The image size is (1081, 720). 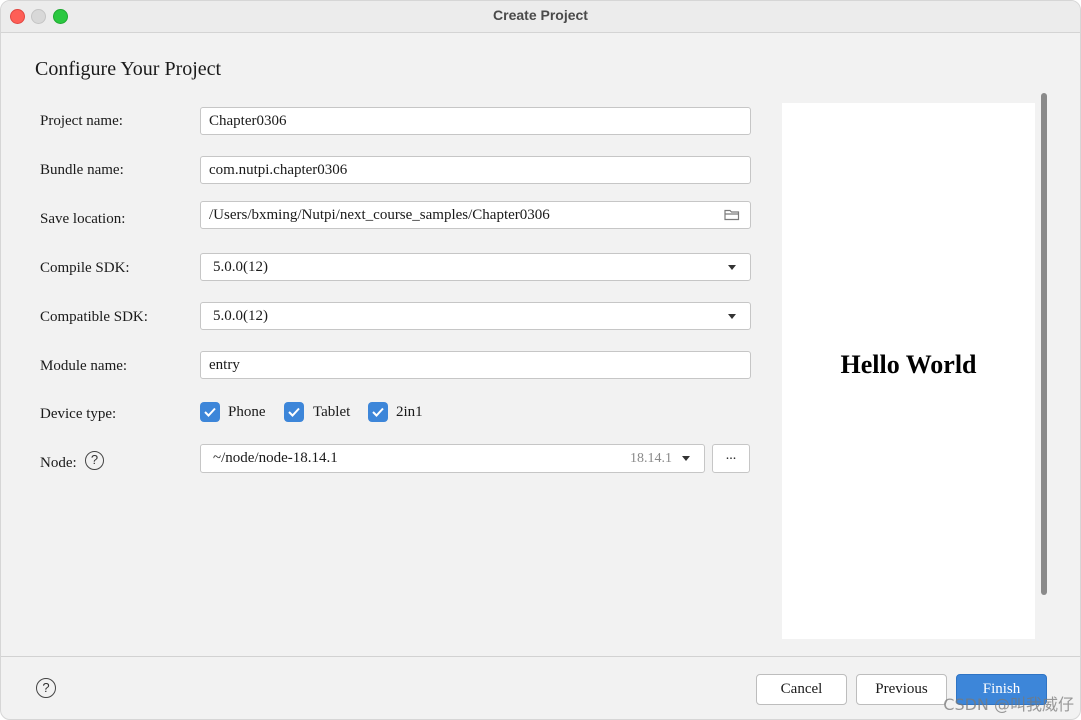 I want to click on 2in1-label: 2in1, so click(x=409, y=412).